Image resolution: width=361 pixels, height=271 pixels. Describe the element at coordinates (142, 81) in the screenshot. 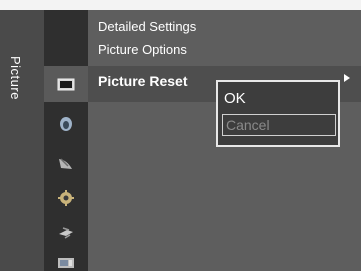

I see `menu-item-picture-reset: Picture Reset` at that location.